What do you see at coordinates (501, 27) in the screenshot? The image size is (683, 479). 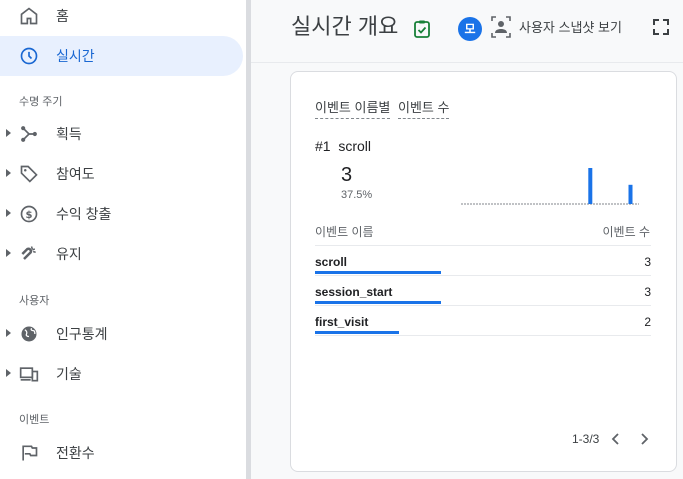 I see `user-snapshot-icon` at bounding box center [501, 27].